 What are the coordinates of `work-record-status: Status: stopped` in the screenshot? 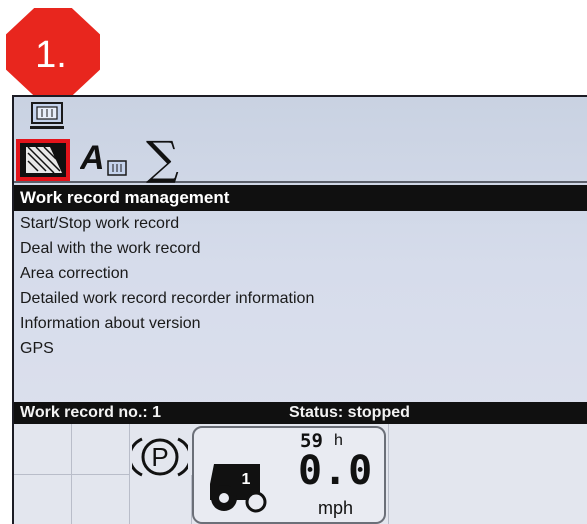 It's located at (349, 412).